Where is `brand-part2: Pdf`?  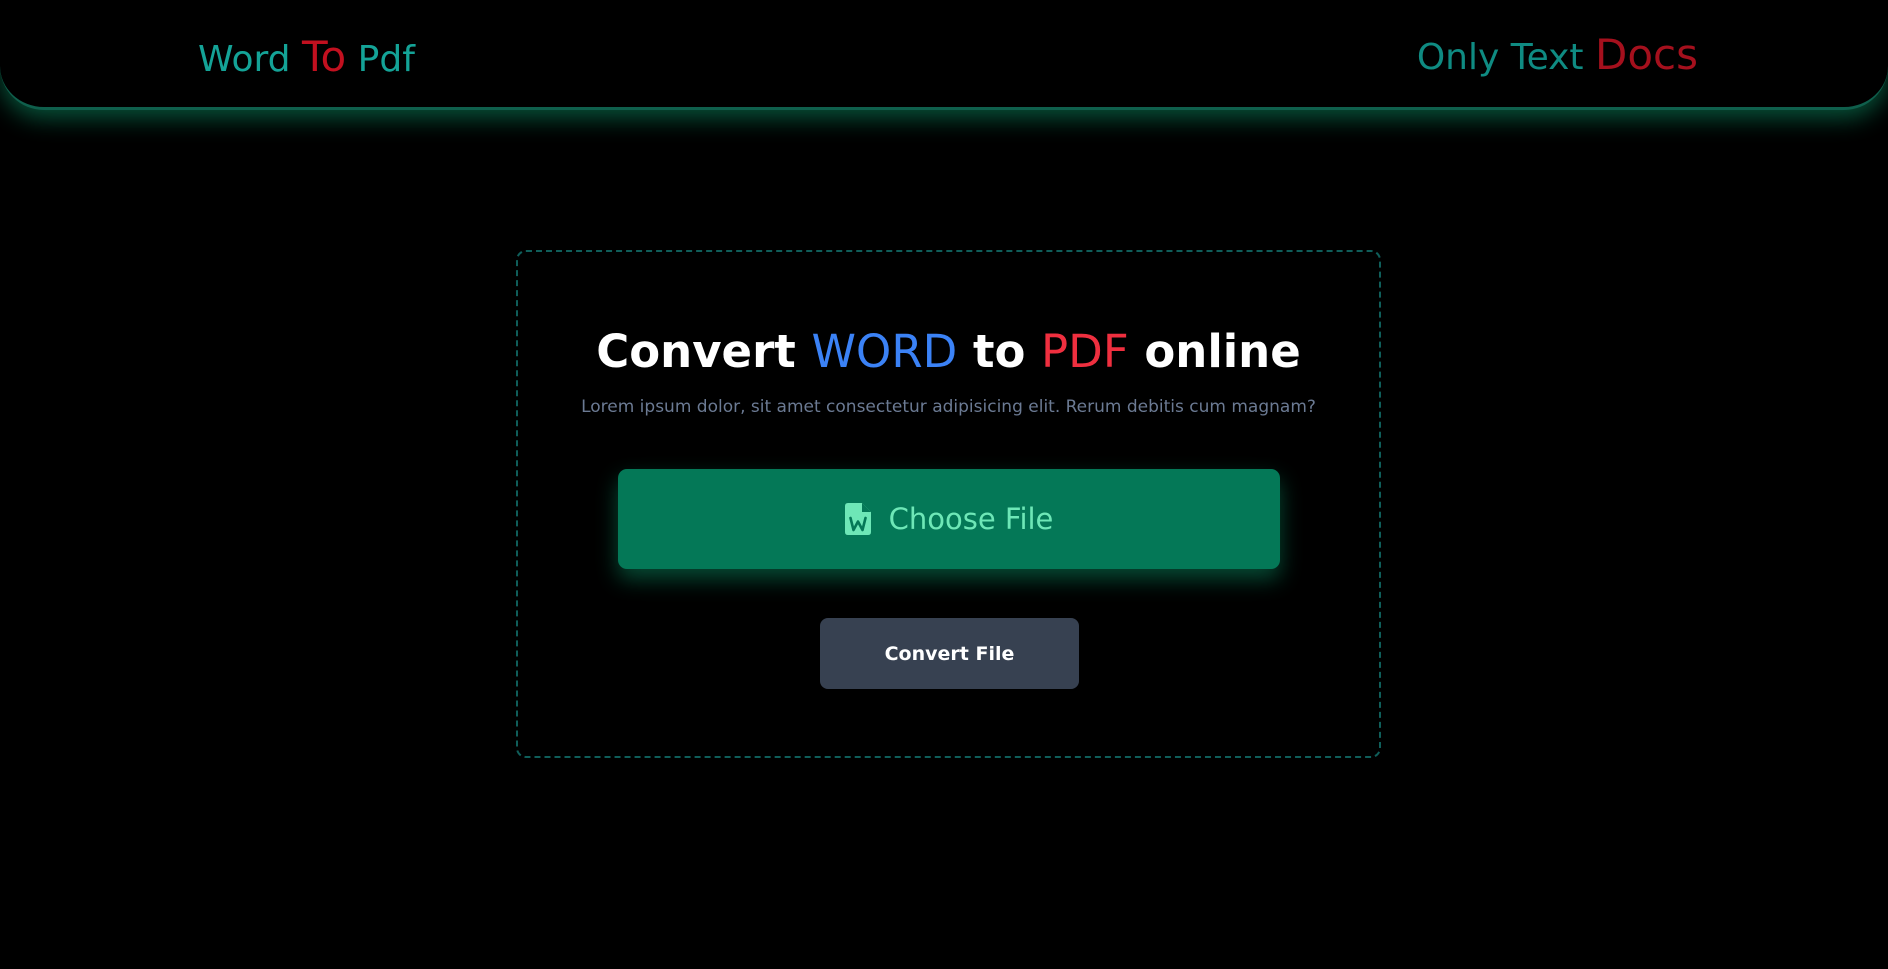
brand-part2: Pdf is located at coordinates (380, 59).